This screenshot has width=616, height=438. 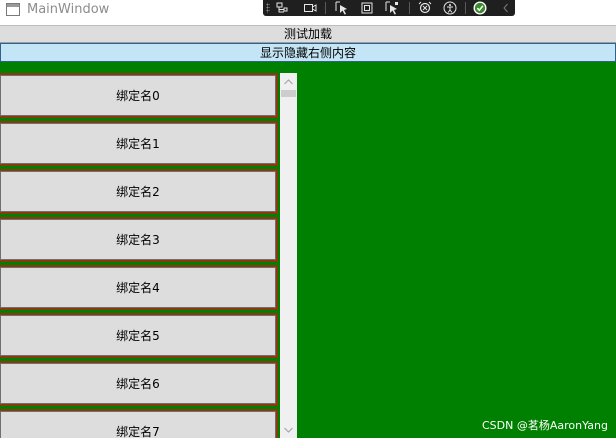 What do you see at coordinates (392, 8) in the screenshot?
I see `track-focus-icon` at bounding box center [392, 8].